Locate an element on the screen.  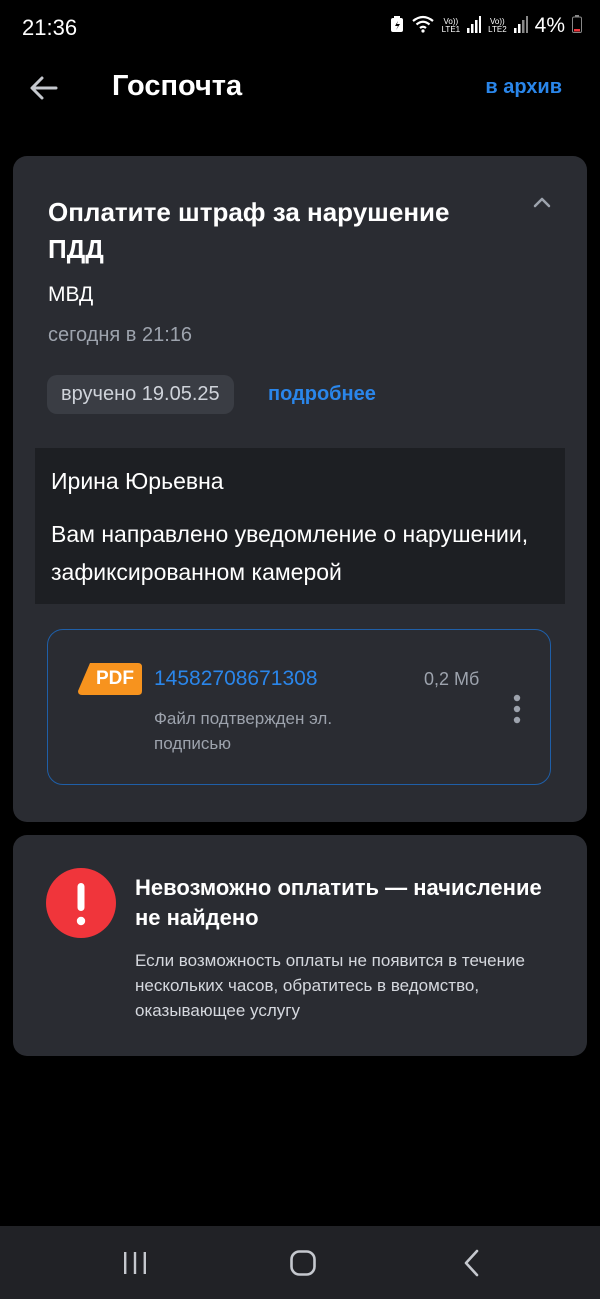
status-bar: 21:36 Vo)) LTE1 Vo)) LTE2 4% is located at coordinates (300, 29).